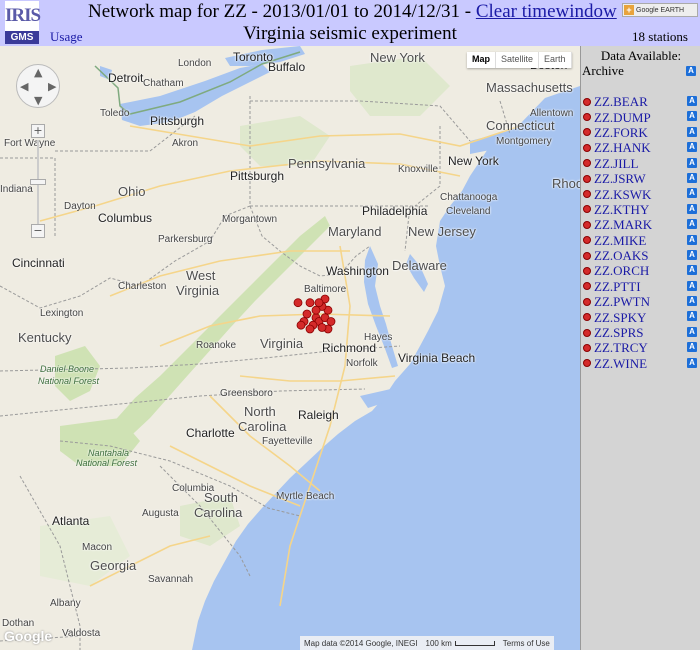 The width and height of the screenshot is (700, 650). Describe the element at coordinates (28, 636) in the screenshot. I see `google-logo: Google` at that location.